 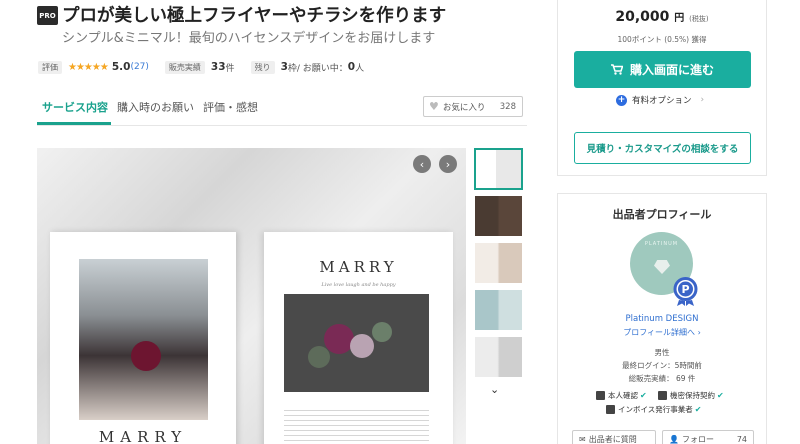 I want to click on rating-count-link: (27), so click(x=139, y=67).